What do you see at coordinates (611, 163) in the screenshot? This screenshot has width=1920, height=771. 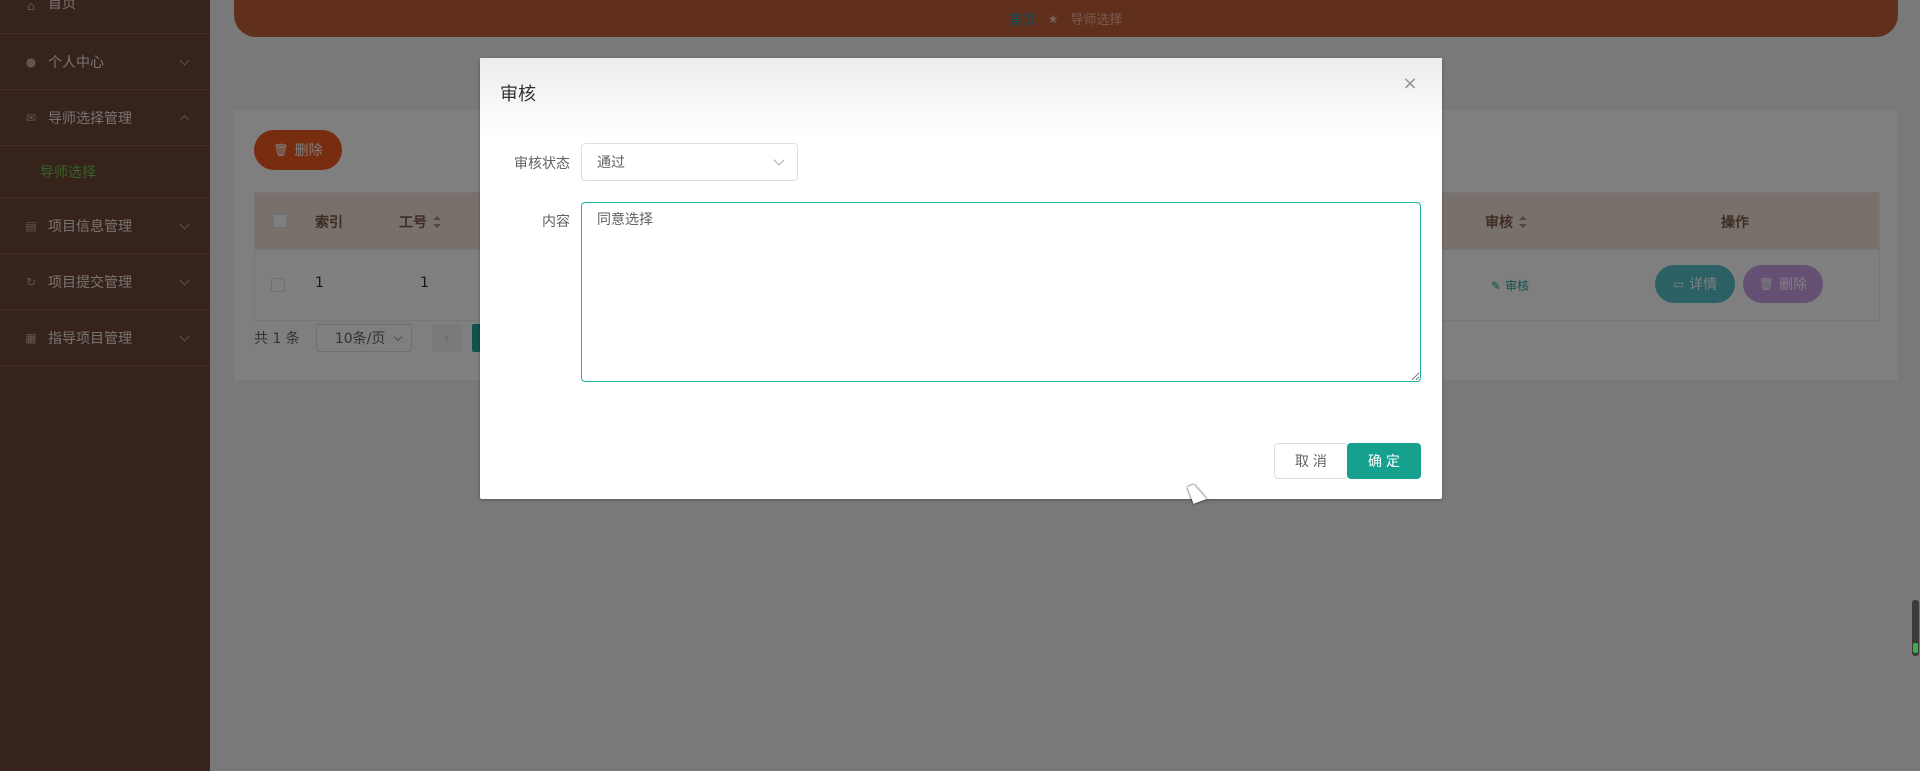 I see `status-select-value: 通过` at bounding box center [611, 163].